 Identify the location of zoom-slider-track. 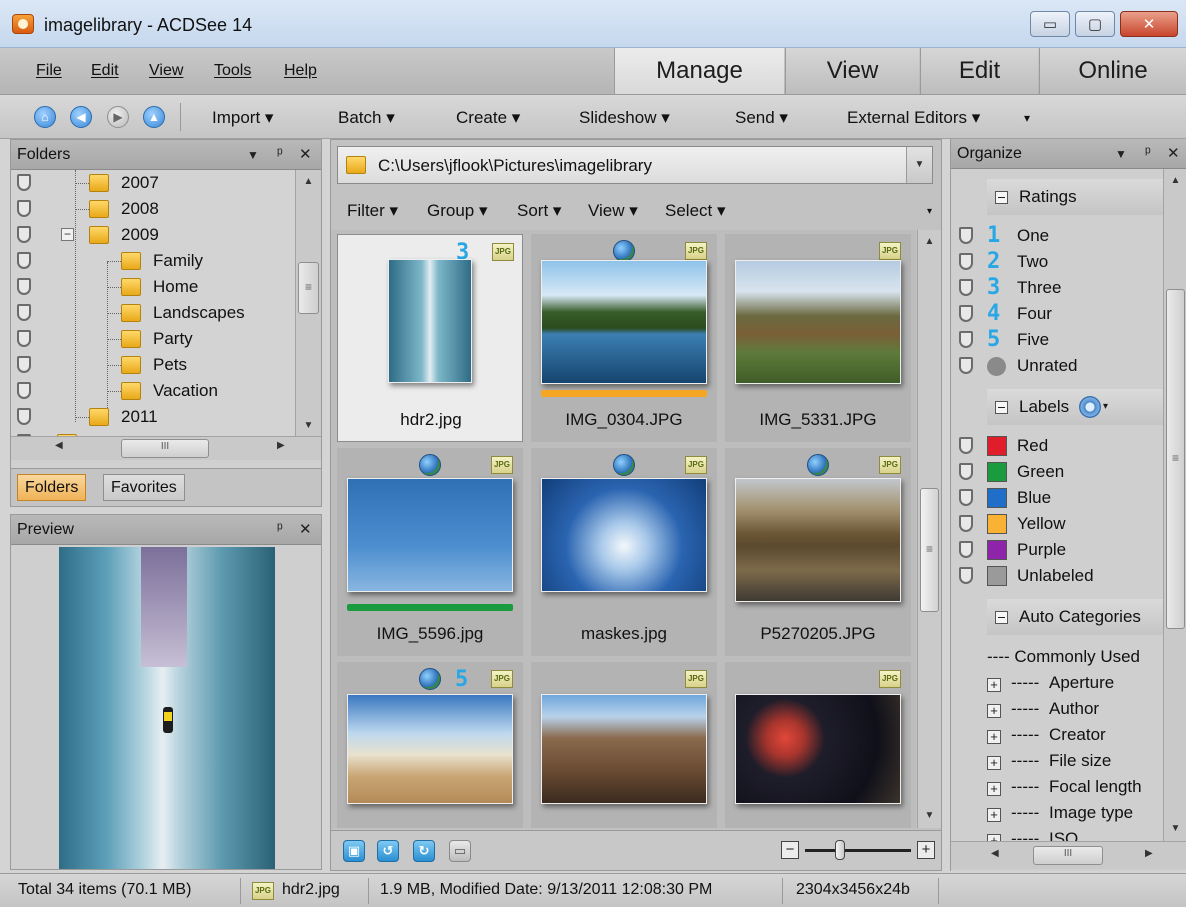
(858, 850).